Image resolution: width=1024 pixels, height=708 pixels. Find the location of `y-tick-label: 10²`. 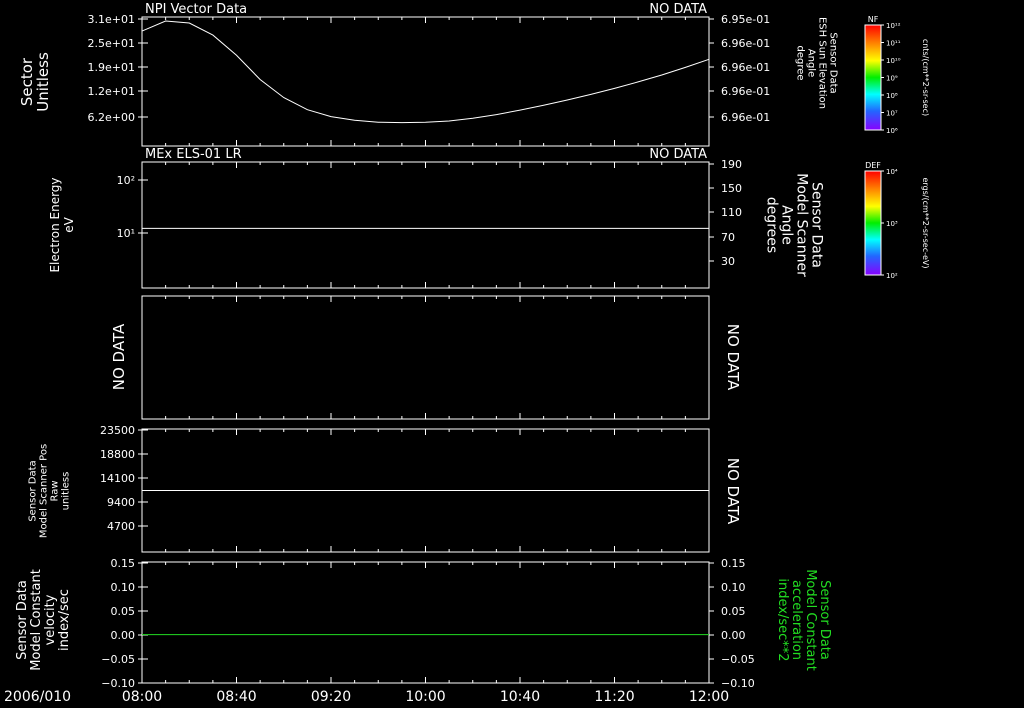

y-tick-label: 10² is located at coordinates (126, 180).